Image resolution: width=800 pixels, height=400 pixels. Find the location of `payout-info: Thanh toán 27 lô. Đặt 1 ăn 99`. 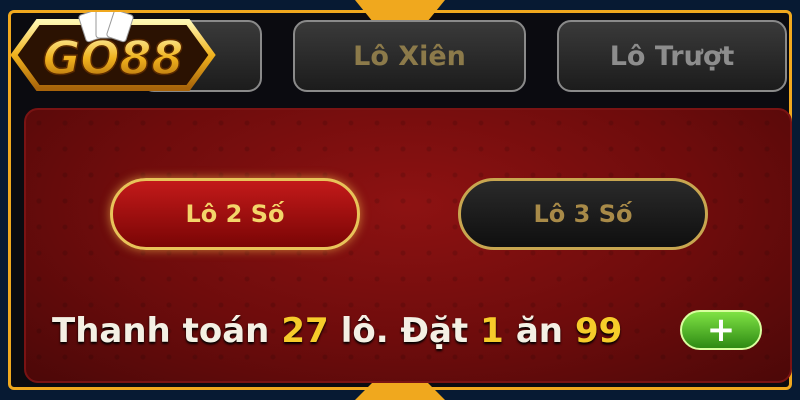

payout-info: Thanh toán 27 lô. Đặt 1 ăn 99 is located at coordinates (337, 331).